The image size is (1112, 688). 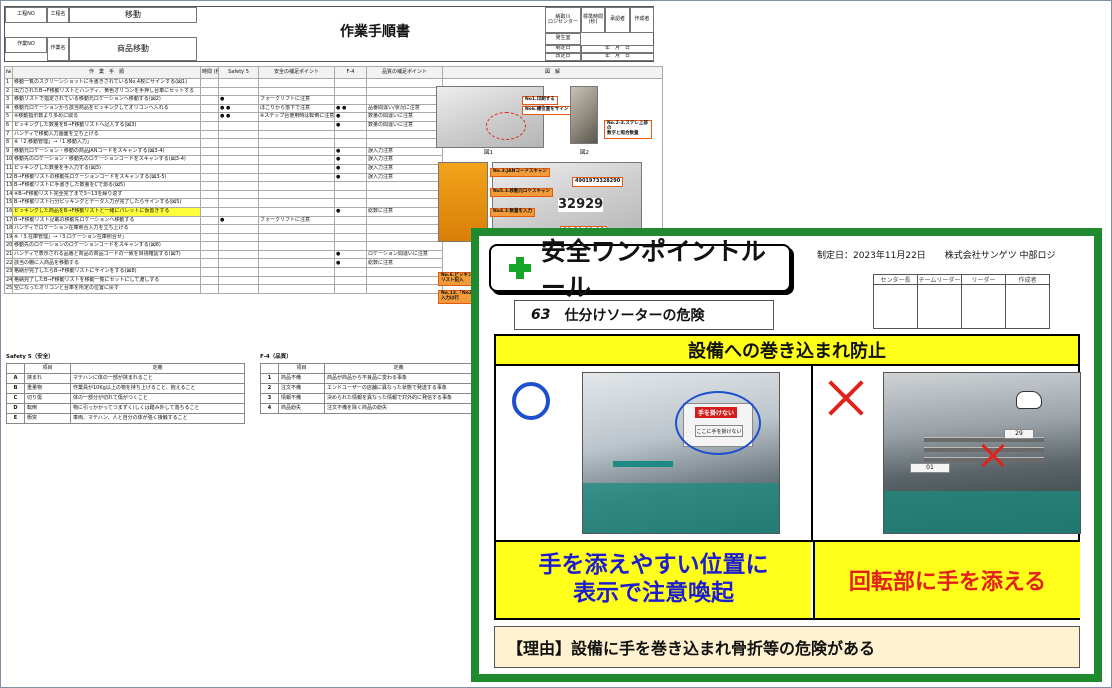 What do you see at coordinates (846, 398) in the screenshot?
I see `ng-cross-icon` at bounding box center [846, 398].